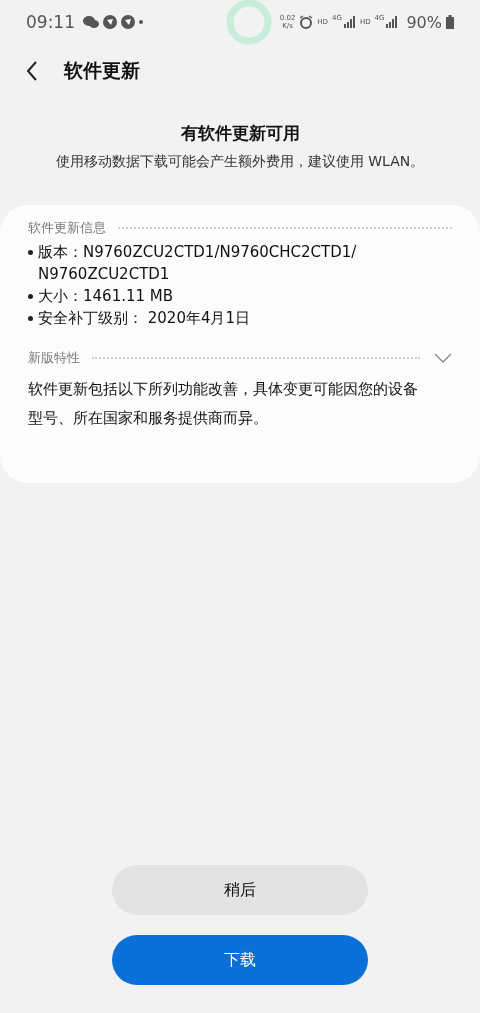 The image size is (480, 1013). What do you see at coordinates (240, 960) in the screenshot?
I see `download-button: 下载` at bounding box center [240, 960].